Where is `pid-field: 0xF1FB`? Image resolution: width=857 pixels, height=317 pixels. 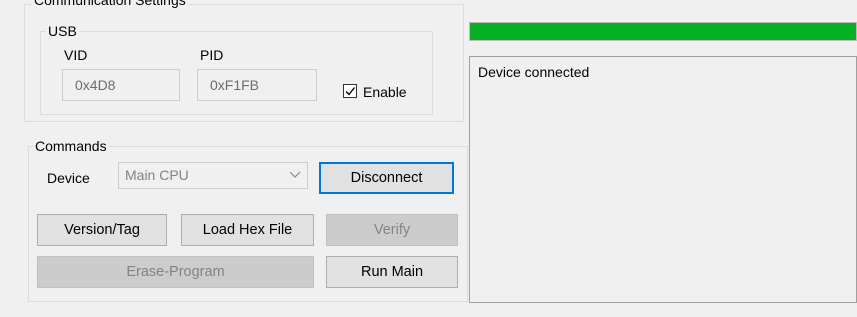
pid-field: 0xF1FB is located at coordinates (257, 85).